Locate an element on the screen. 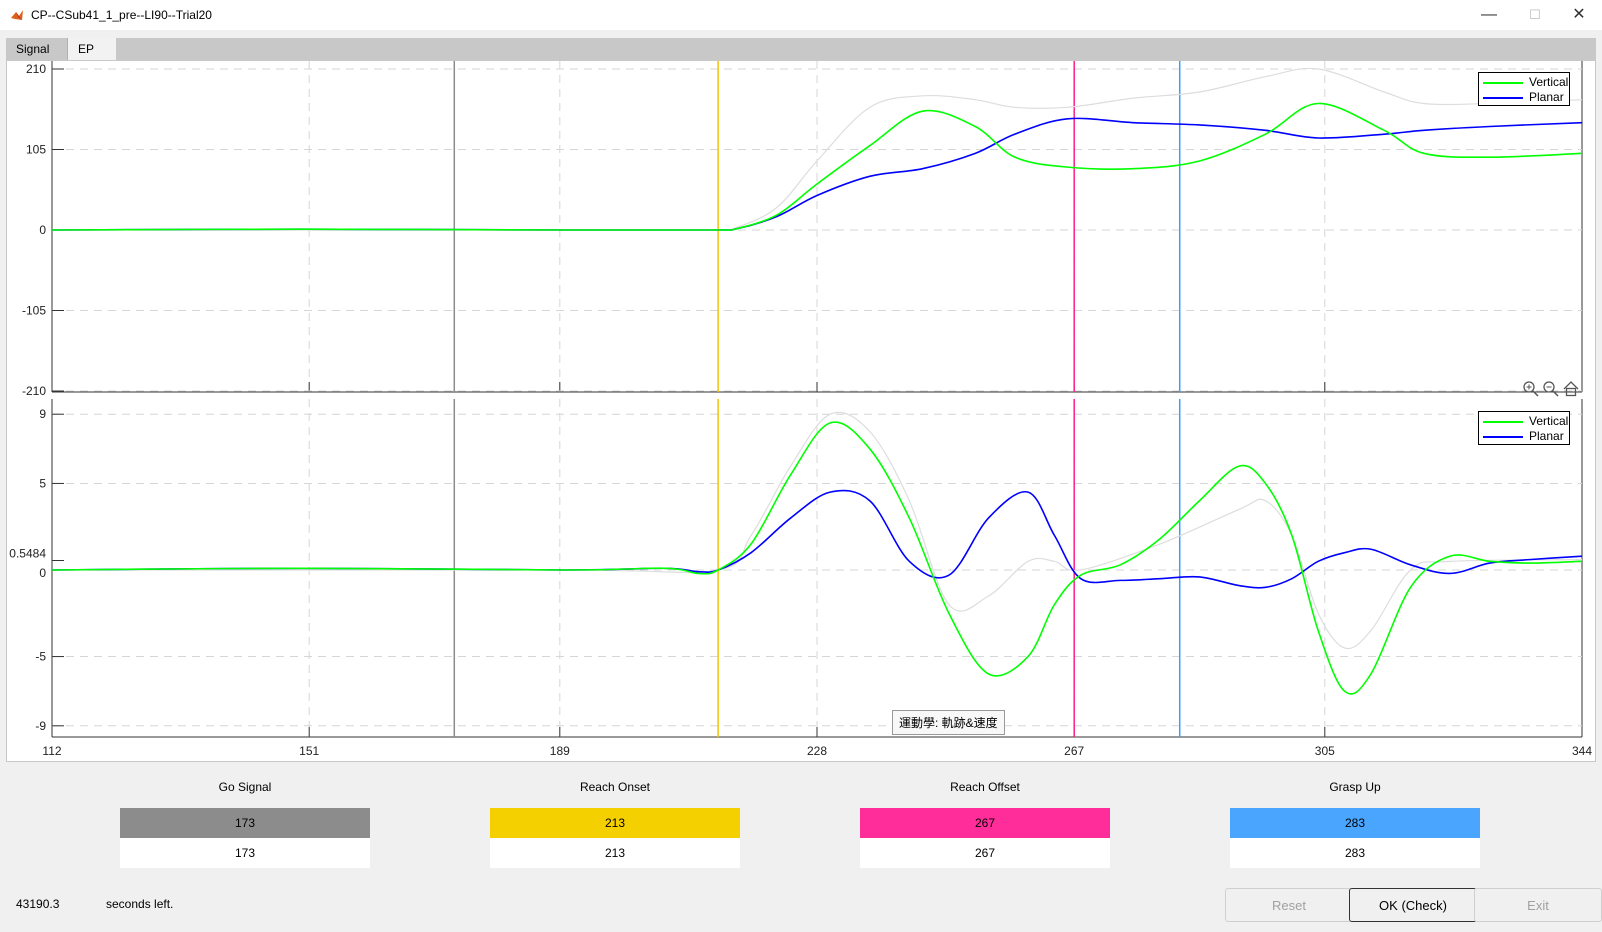 The width and height of the screenshot is (1602, 932). home-icon is located at coordinates (1571, 389).